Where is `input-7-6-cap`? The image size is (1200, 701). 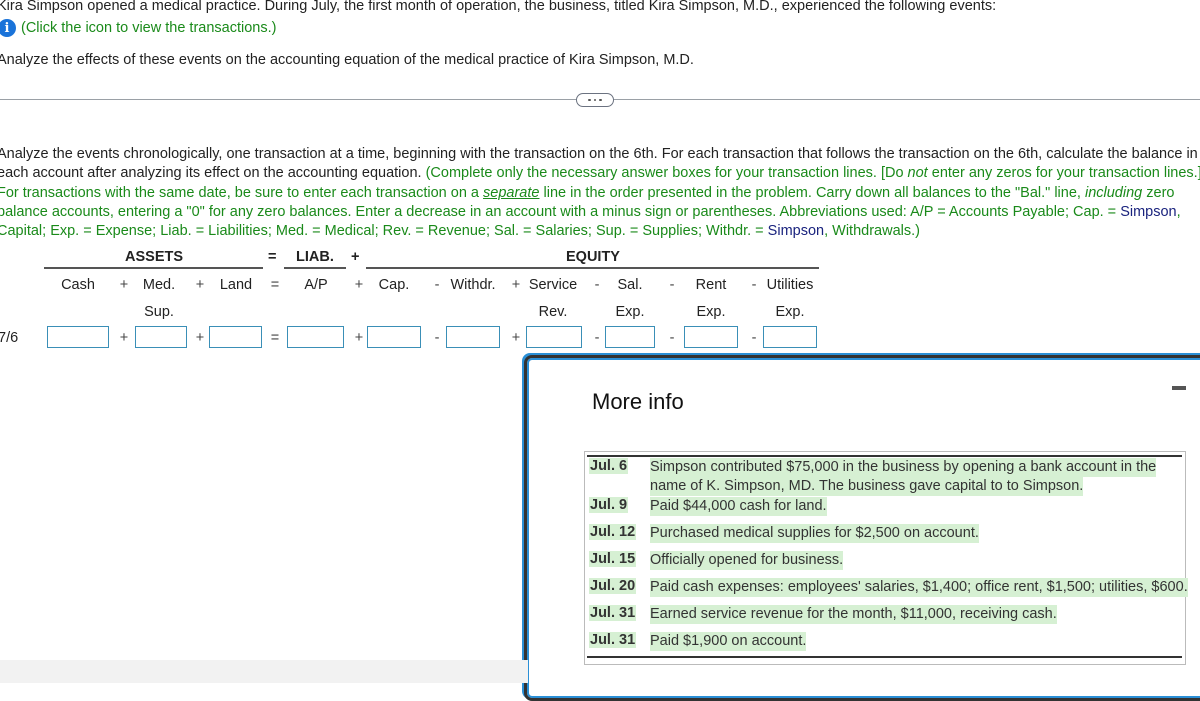 input-7-6-cap is located at coordinates (394, 337).